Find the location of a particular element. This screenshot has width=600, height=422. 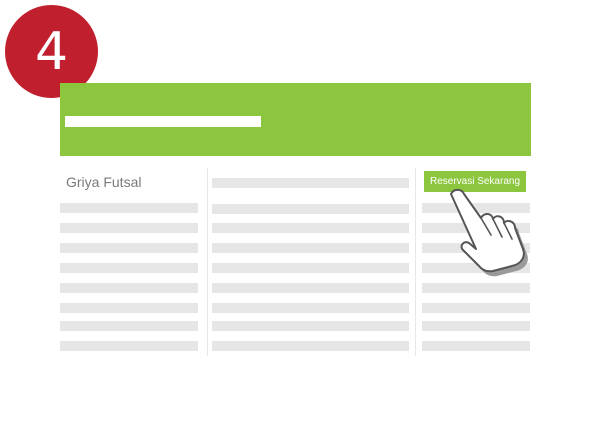

hand-pointer-icon is located at coordinates (489, 232).